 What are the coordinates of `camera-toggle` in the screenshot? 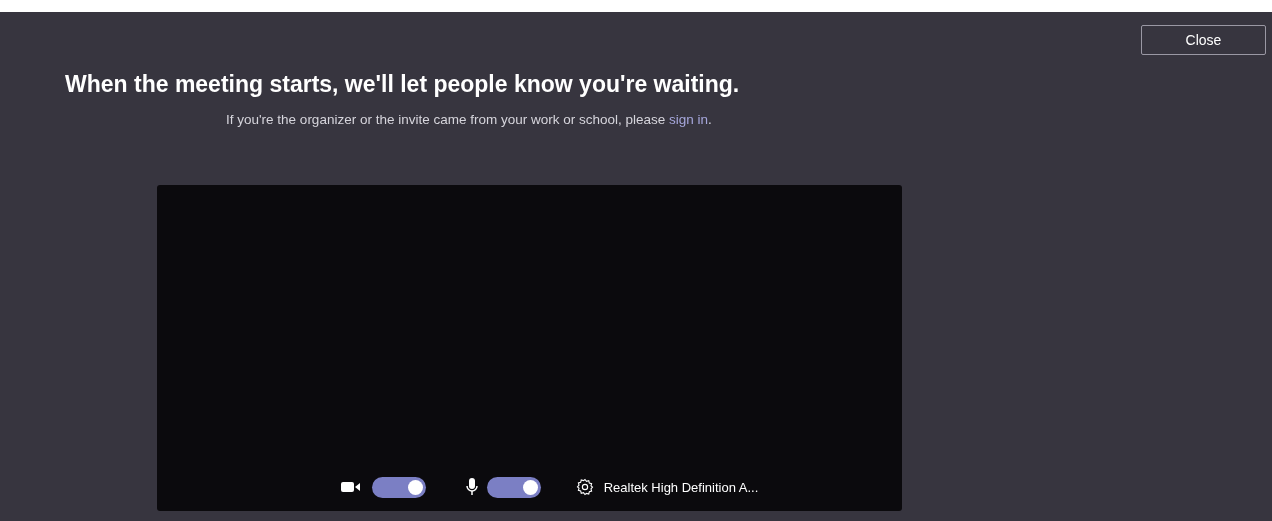 It's located at (398, 487).